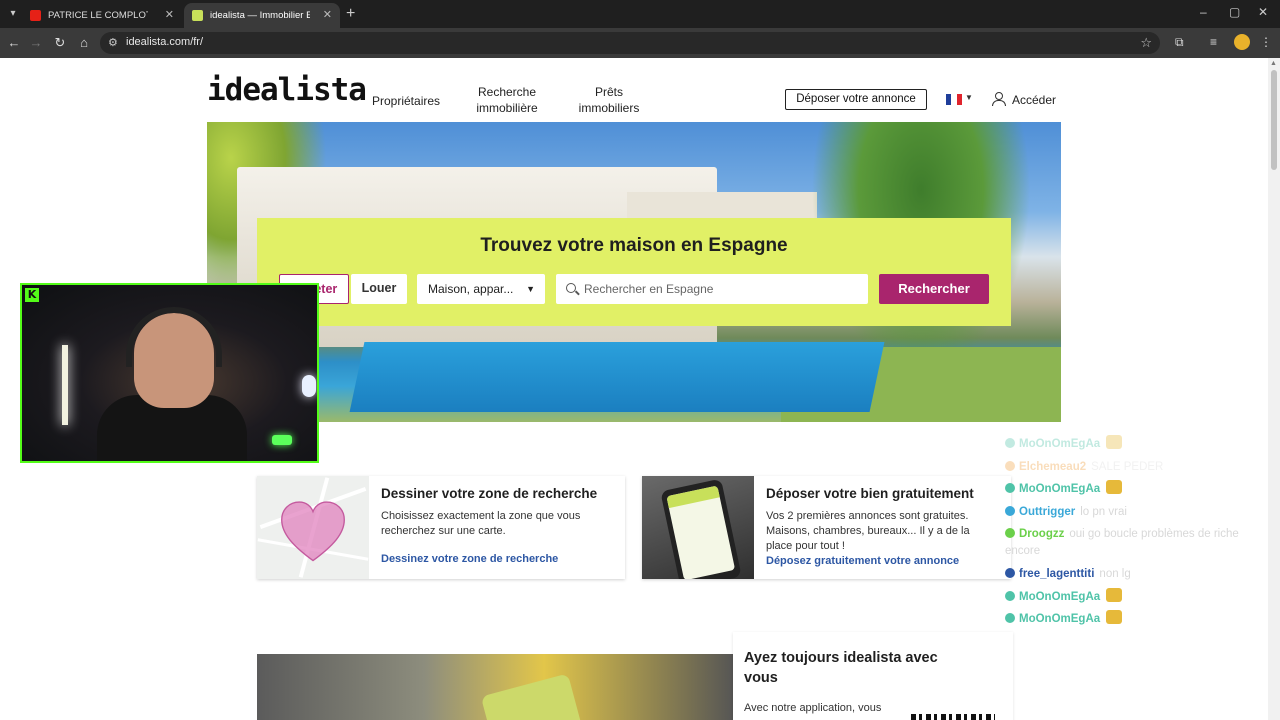 The width and height of the screenshot is (1280, 720). I want to click on tab-title: idealista — Immobilier Espagne, so click(260, 15).